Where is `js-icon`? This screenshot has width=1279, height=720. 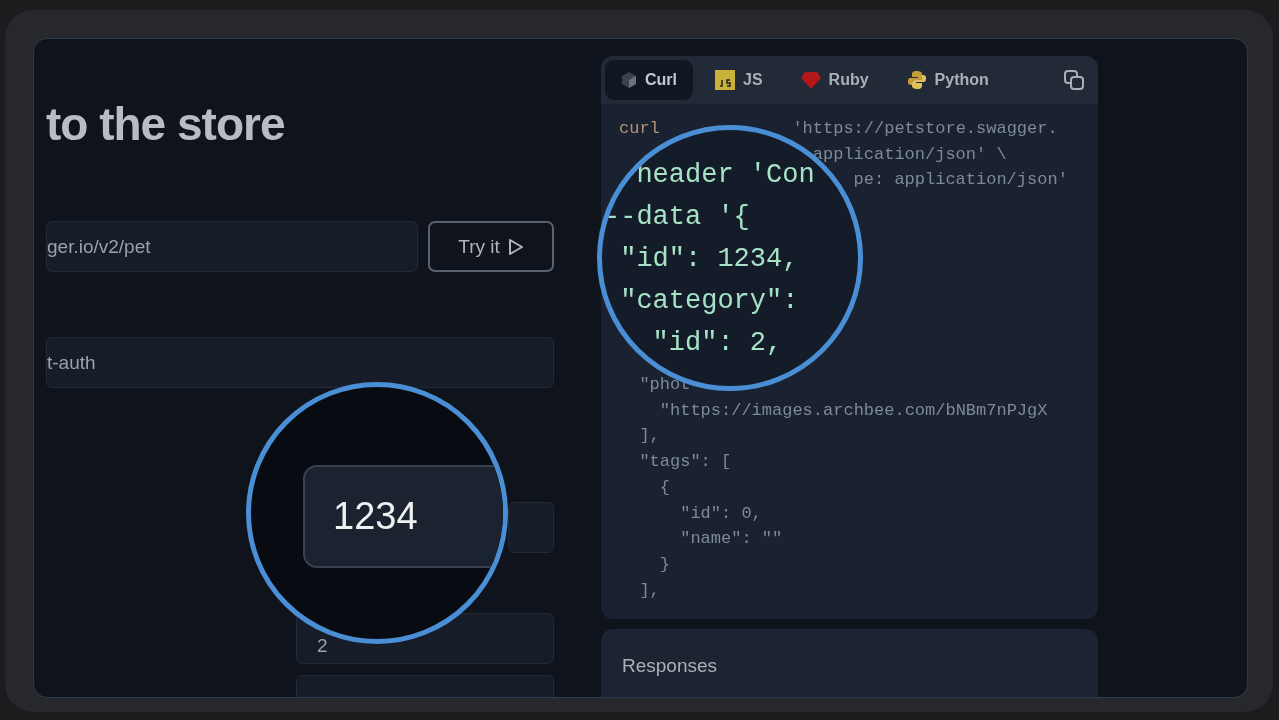 js-icon is located at coordinates (725, 80).